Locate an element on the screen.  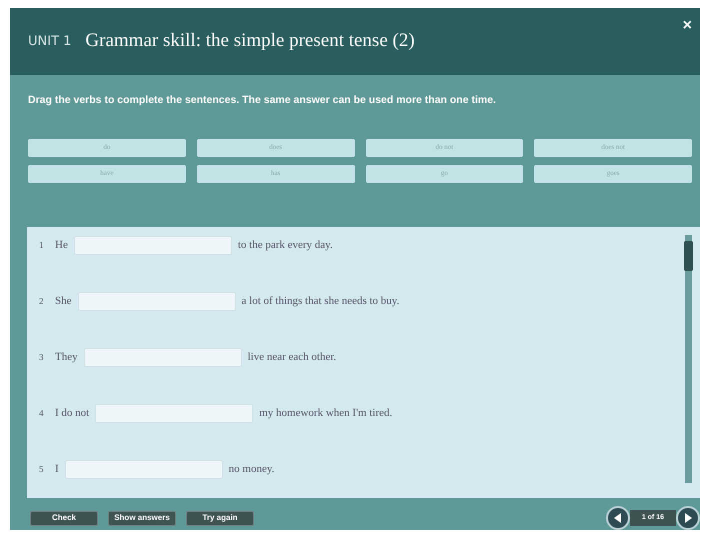
sentence-text: my homework when I'm tired. is located at coordinates (325, 414).